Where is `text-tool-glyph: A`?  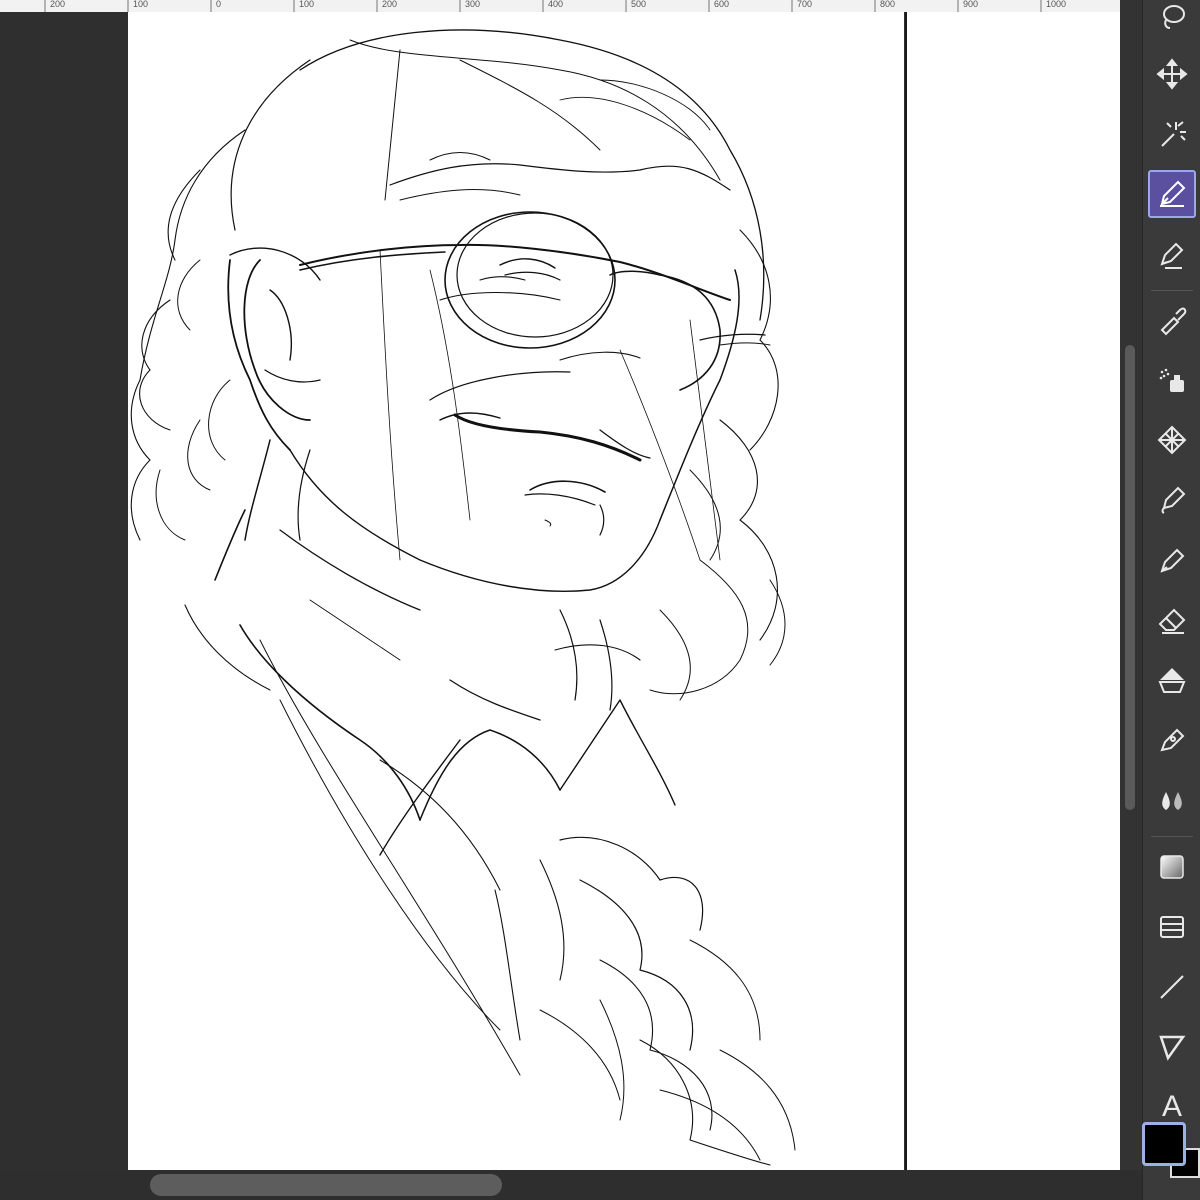 text-tool-glyph: A is located at coordinates (1171, 1106).